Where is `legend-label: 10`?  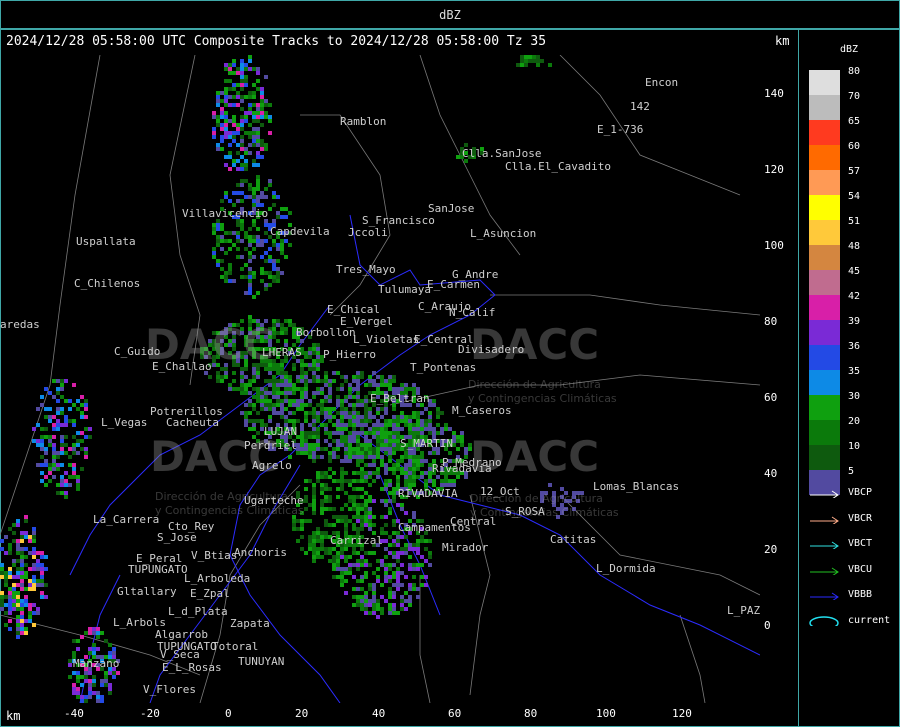
legend-label: 10 is located at coordinates (854, 446).